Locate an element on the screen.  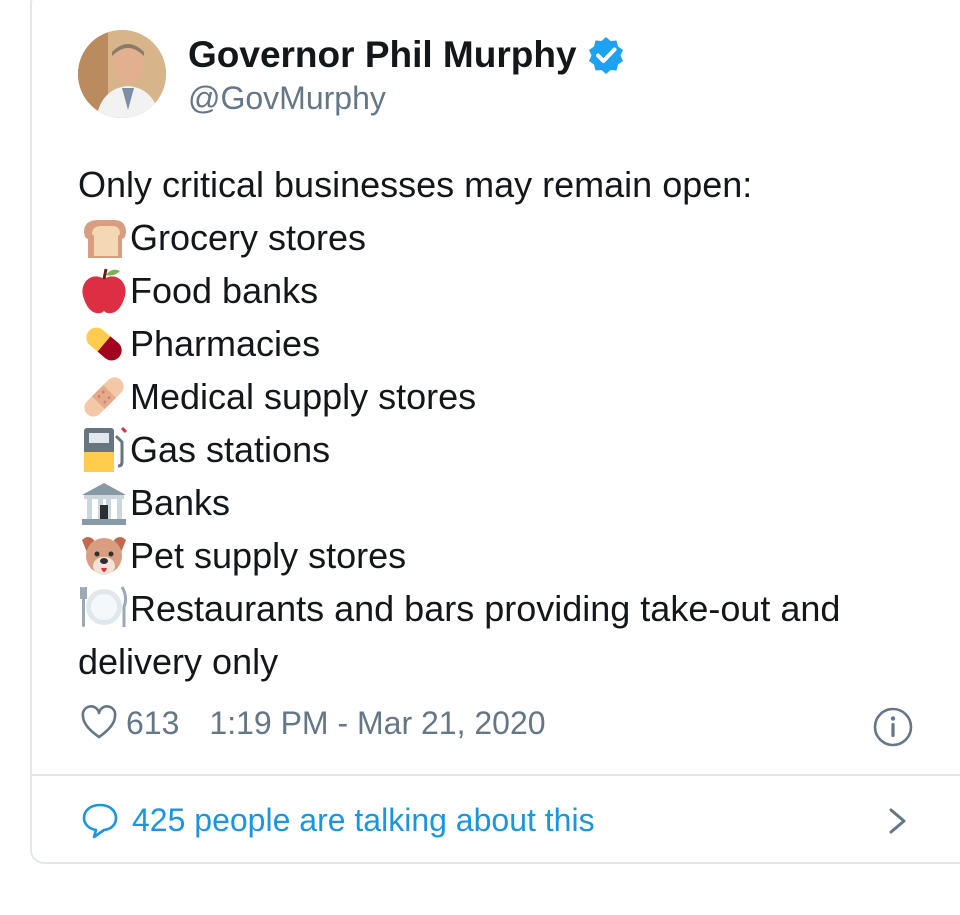
author-handle: @GovMurphy is located at coordinates (287, 98).